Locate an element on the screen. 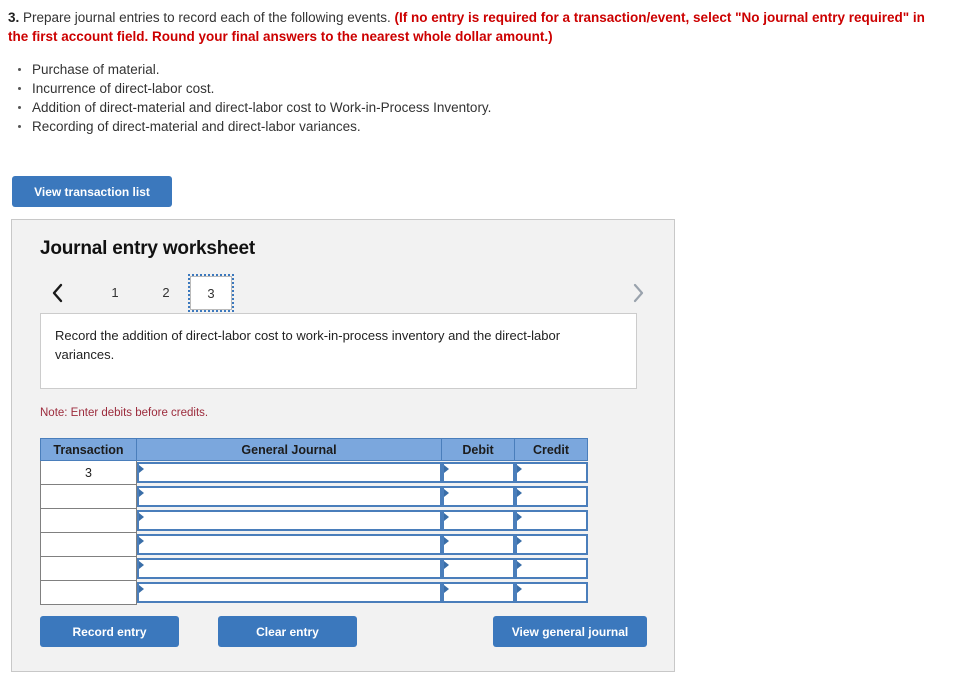 This screenshot has width=957, height=700. table-row: 3 is located at coordinates (314, 472).